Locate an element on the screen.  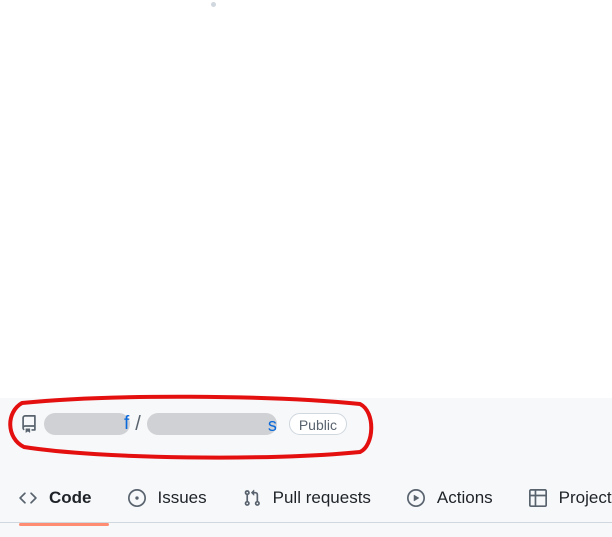
tab-projects: Projects is located at coordinates (561, 498).